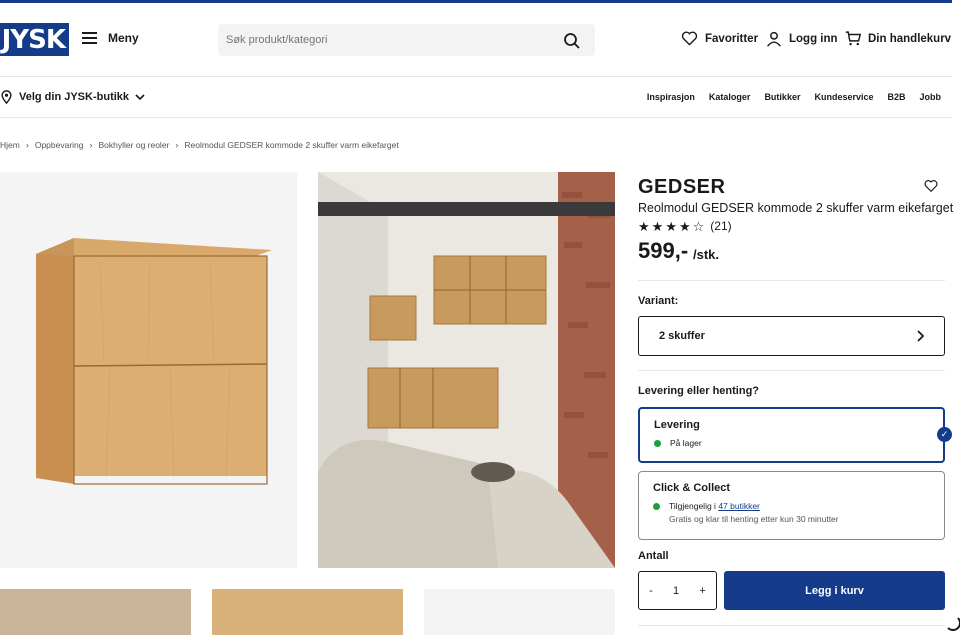  What do you see at coordinates (896, 97) in the screenshot?
I see `nav-link-b2b: B2B` at bounding box center [896, 97].